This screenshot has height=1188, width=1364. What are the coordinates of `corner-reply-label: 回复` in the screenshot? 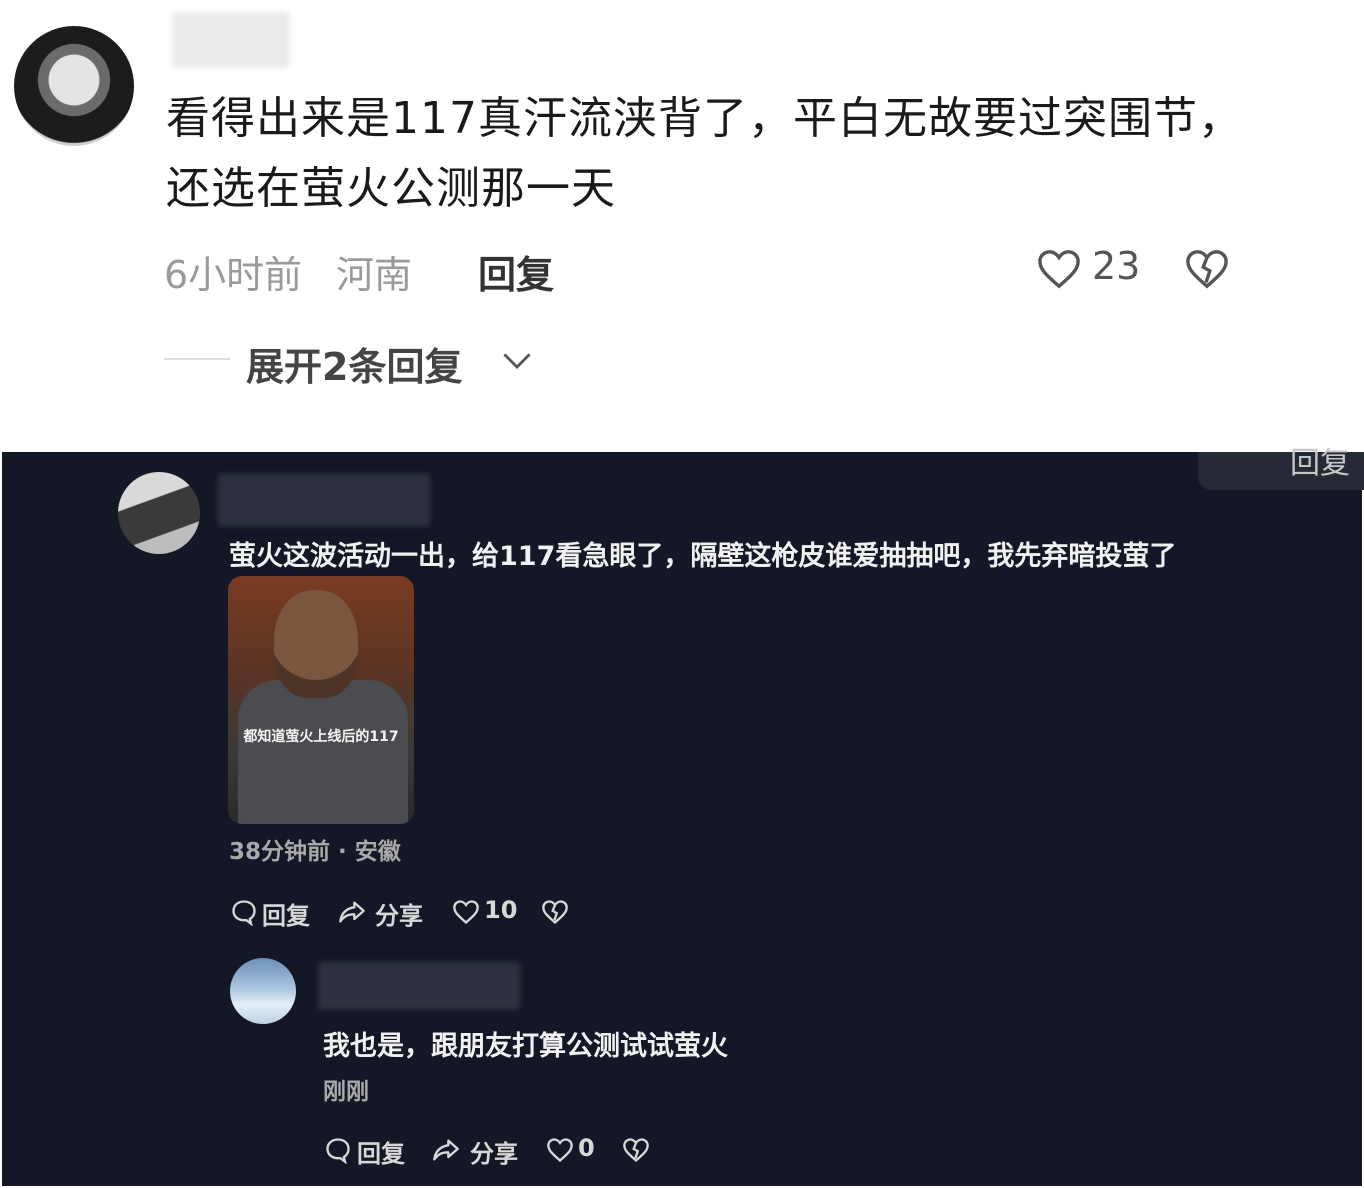 It's located at (1320, 463).